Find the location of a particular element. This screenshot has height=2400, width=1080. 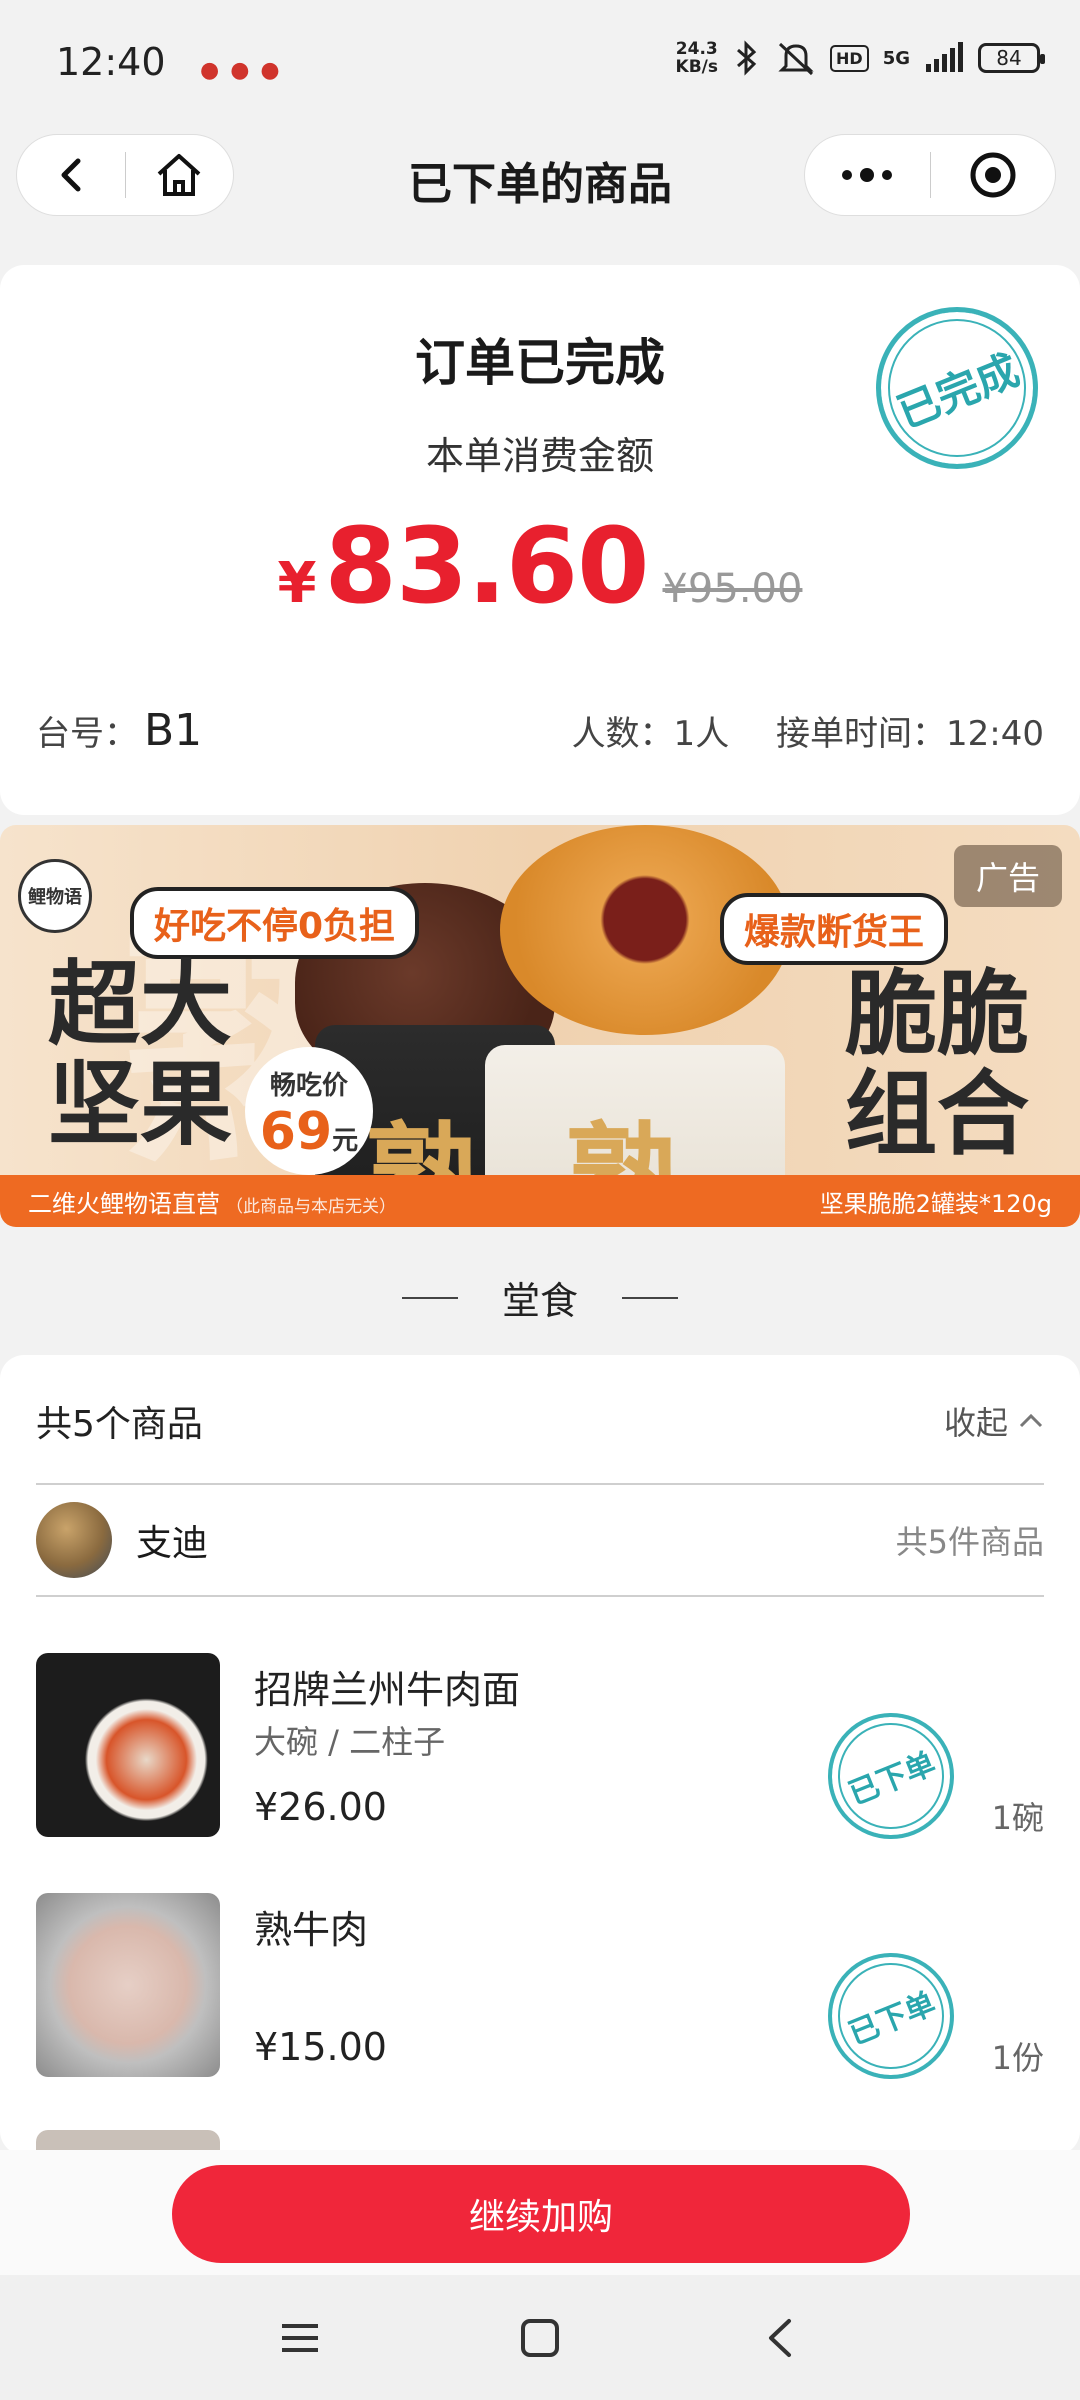

ad-bubble-left: 好吃不停0负担 is located at coordinates (275, 923).